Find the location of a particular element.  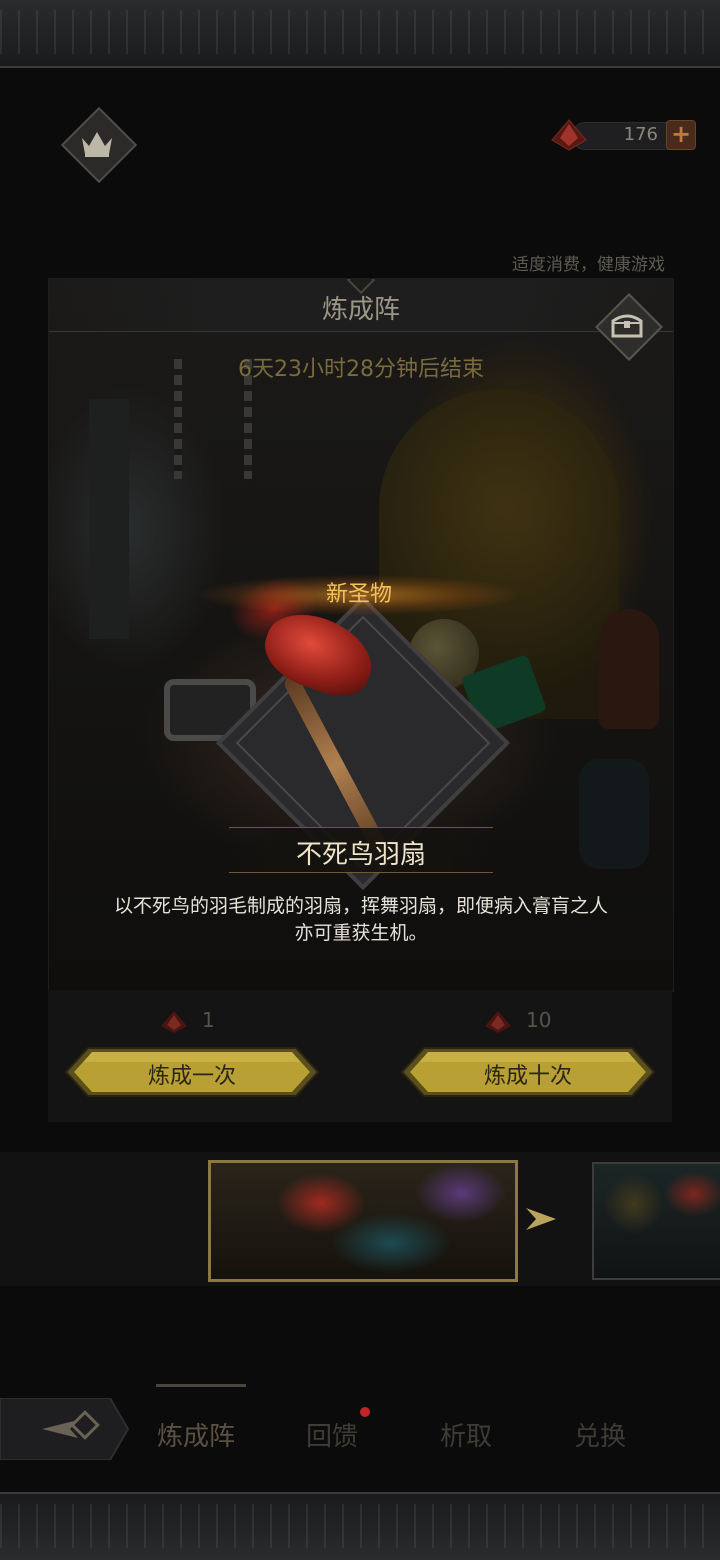

single-cost: 1 is located at coordinates (186, 1021).